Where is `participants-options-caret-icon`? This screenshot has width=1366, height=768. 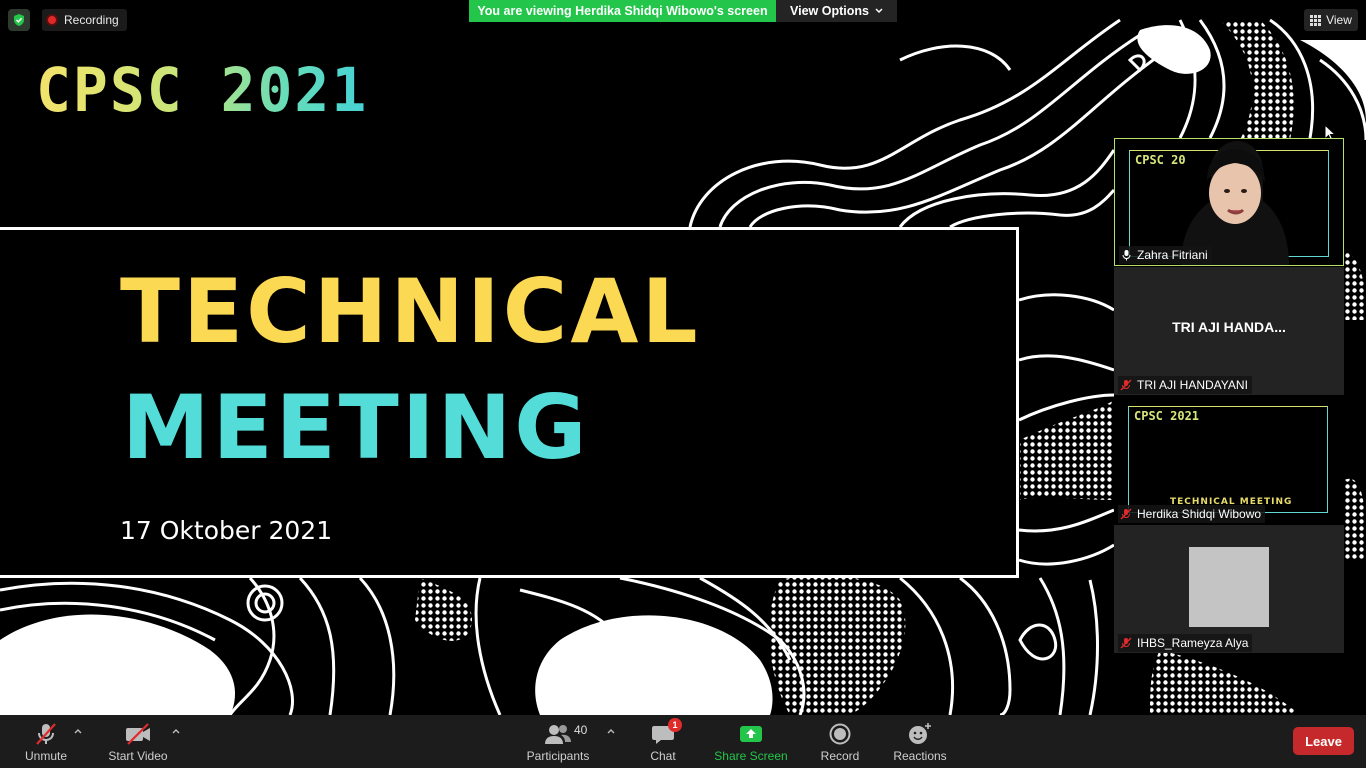
participants-options-caret-icon is located at coordinates (611, 731).